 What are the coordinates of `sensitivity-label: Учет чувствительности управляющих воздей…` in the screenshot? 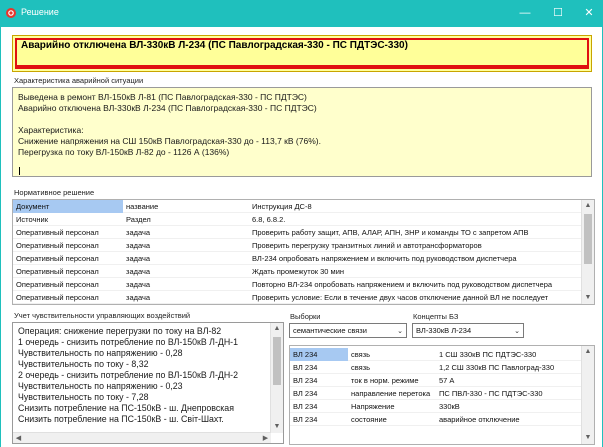 It's located at (102, 315).